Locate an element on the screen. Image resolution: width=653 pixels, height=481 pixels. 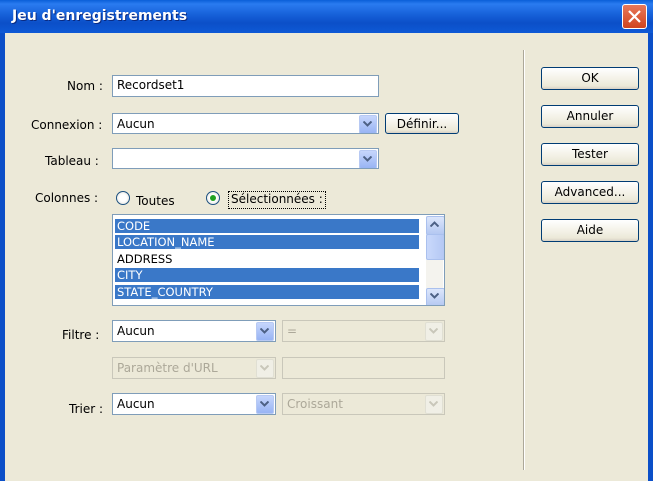
scroll-down-button is located at coordinates (435, 296).